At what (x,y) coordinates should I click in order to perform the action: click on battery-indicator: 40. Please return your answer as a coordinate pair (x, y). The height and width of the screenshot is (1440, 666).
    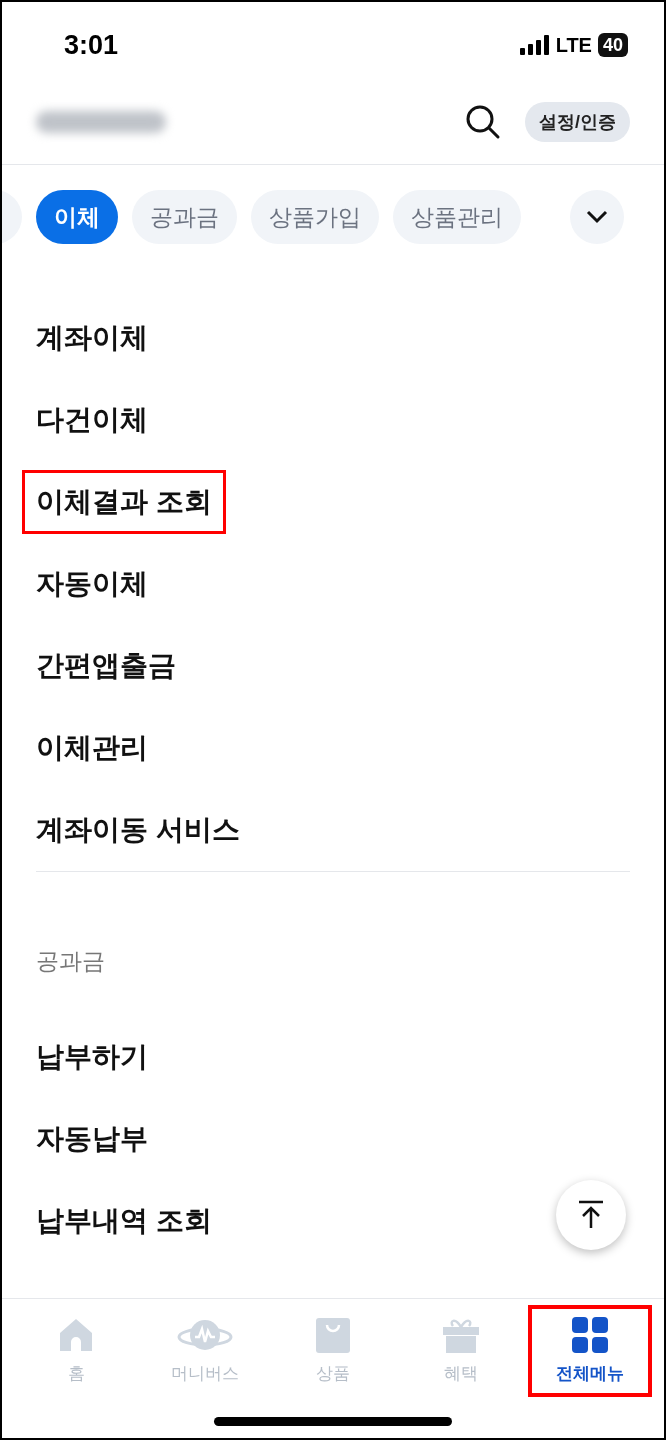
    Looking at the image, I should click on (612, 45).